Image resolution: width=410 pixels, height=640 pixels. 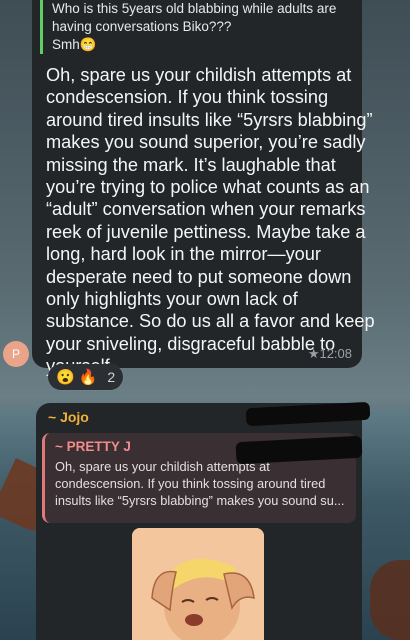 I want to click on facepalm-sticker-icon, so click(x=198, y=584).